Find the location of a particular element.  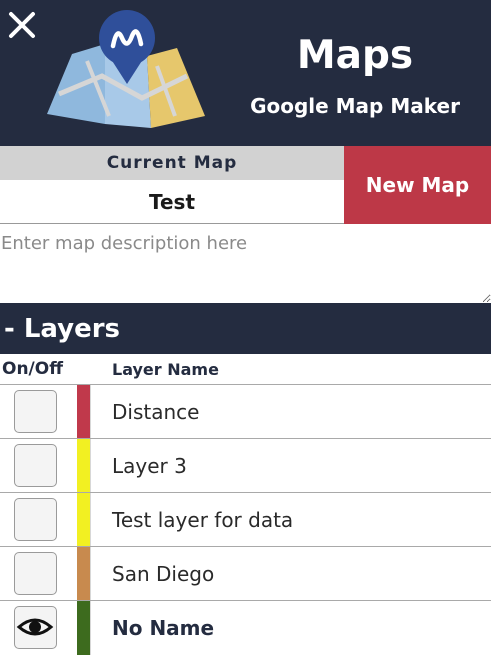

layer-row: Distance is located at coordinates (245, 411).